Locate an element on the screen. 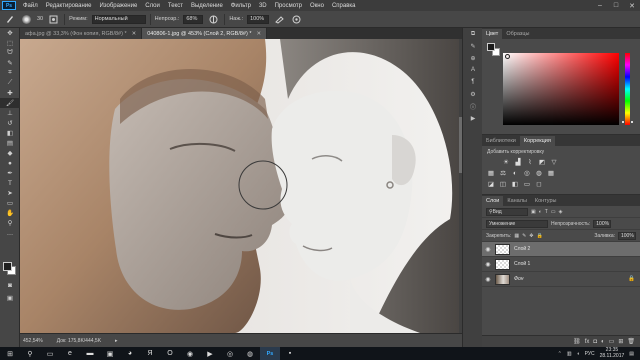 This screenshot has height=360, width=640. status-menu-icon: ▸ is located at coordinates (116, 341).